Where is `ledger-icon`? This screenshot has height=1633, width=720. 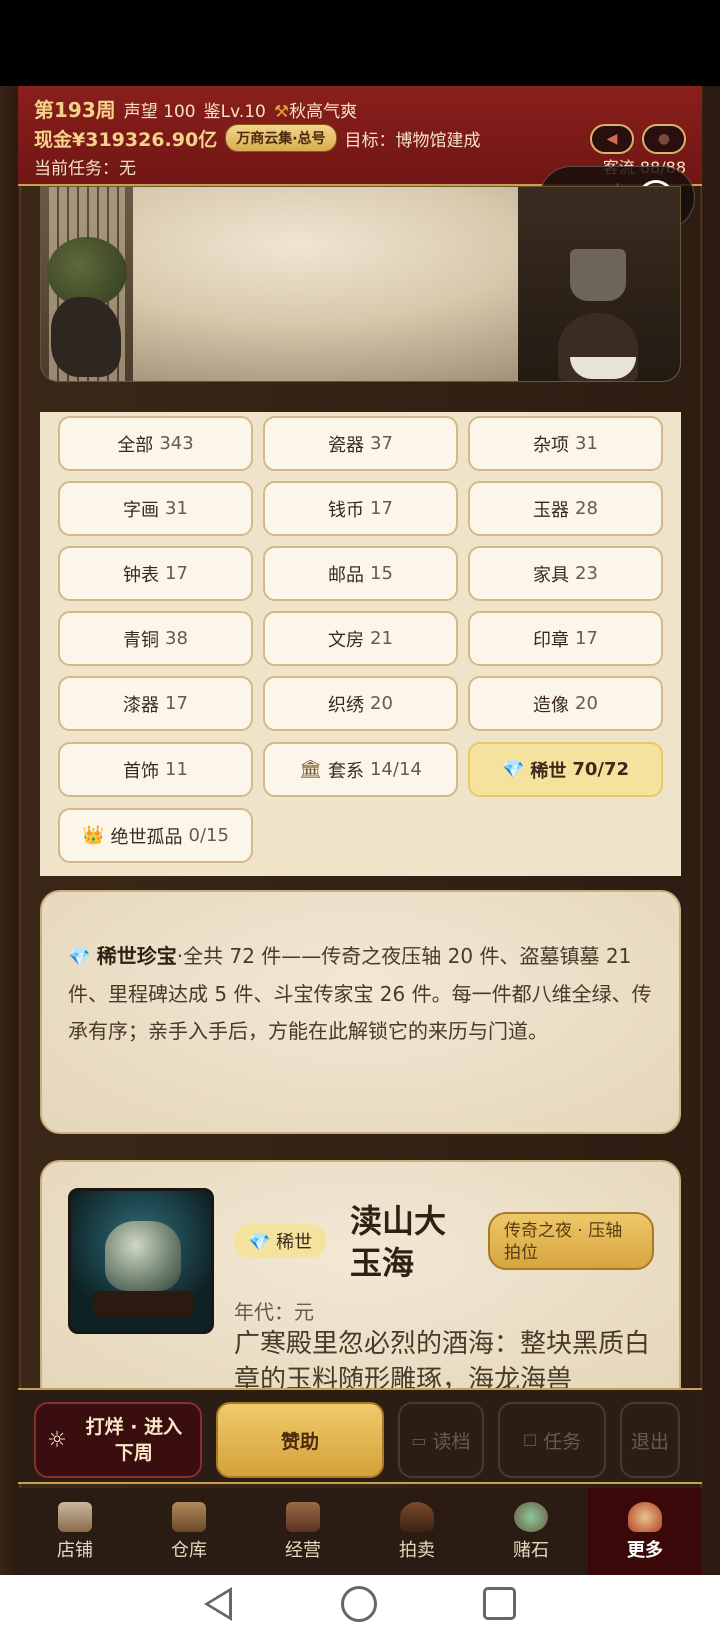 ledger-icon is located at coordinates (303, 1516).